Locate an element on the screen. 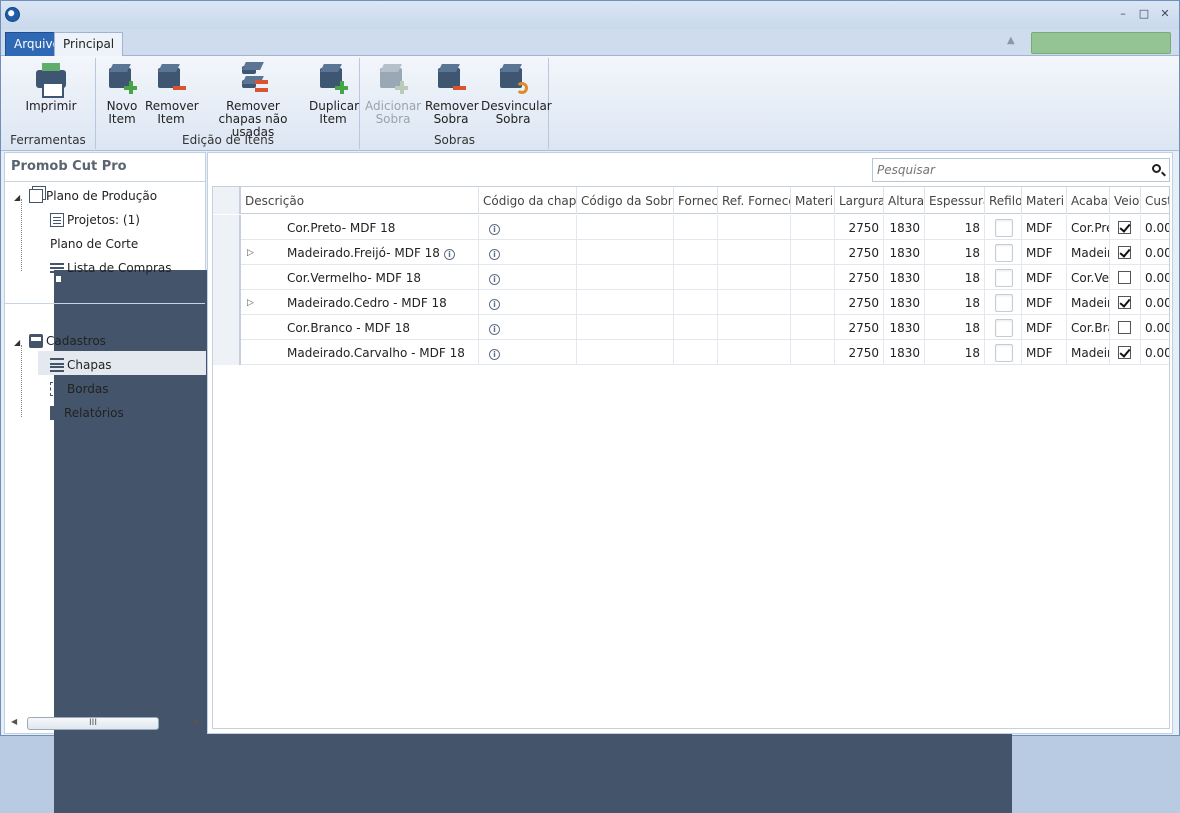  col-descricao: Descrição is located at coordinates (360, 200).